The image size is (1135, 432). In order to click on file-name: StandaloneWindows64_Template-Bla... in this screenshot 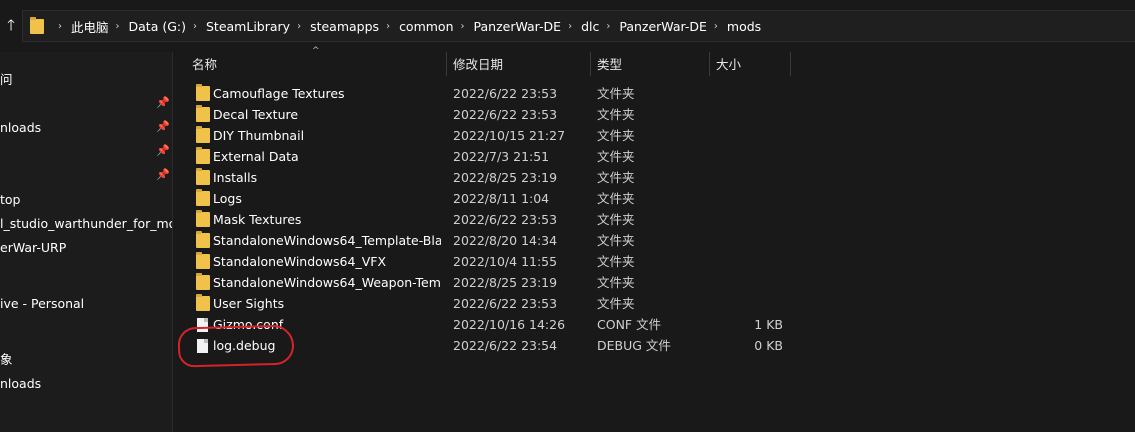, I will do `click(327, 240)`.